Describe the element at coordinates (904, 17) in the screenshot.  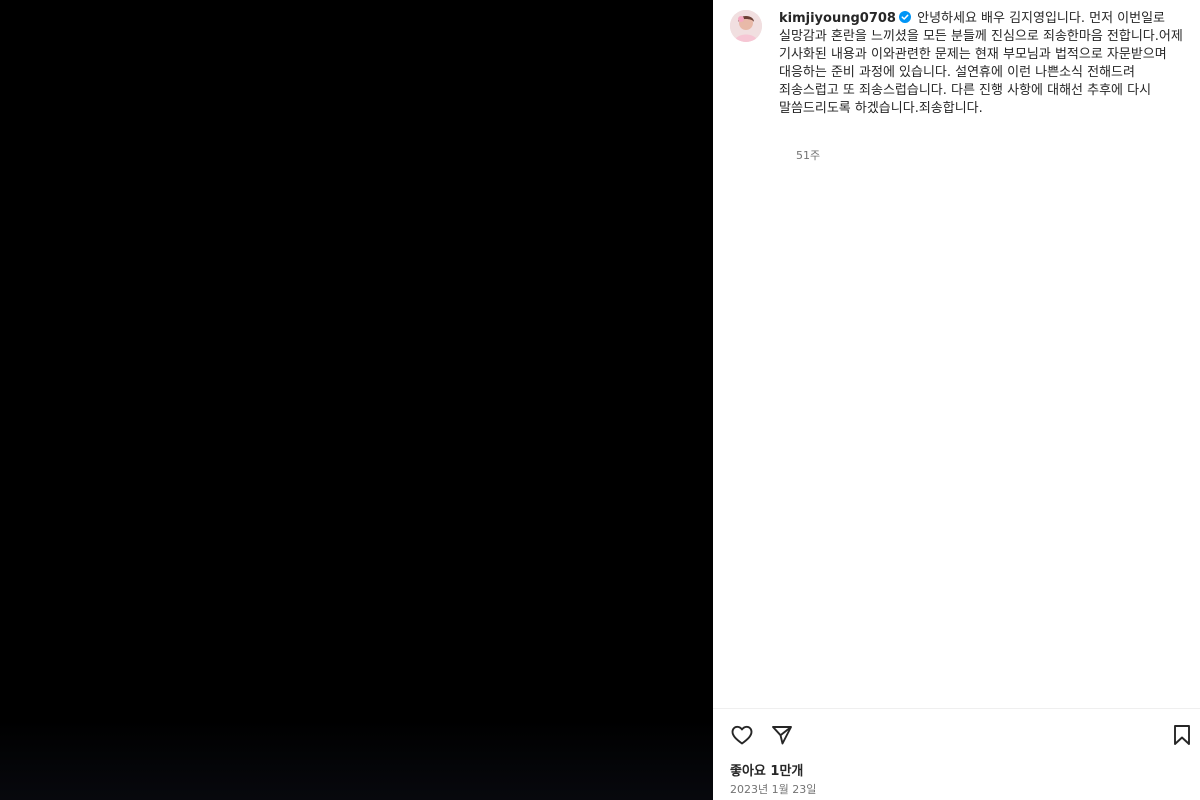
I see `verified-badge-icon` at that location.